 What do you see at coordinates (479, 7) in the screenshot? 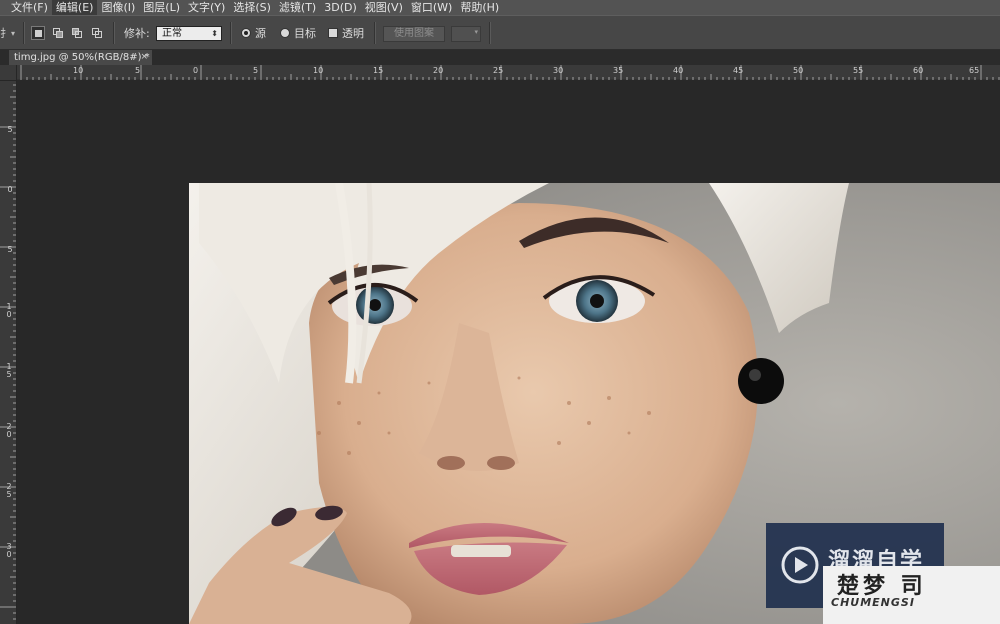
I see `menu-help: 帮助(H)` at bounding box center [479, 7].